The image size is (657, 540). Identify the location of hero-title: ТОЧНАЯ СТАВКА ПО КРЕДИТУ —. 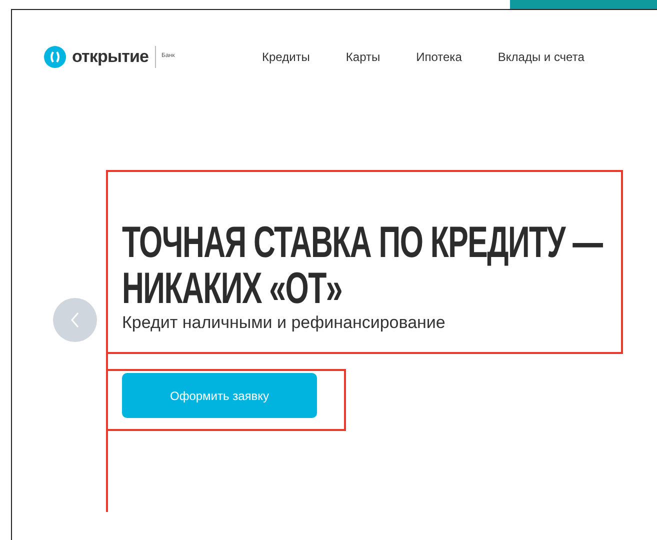
(362, 243).